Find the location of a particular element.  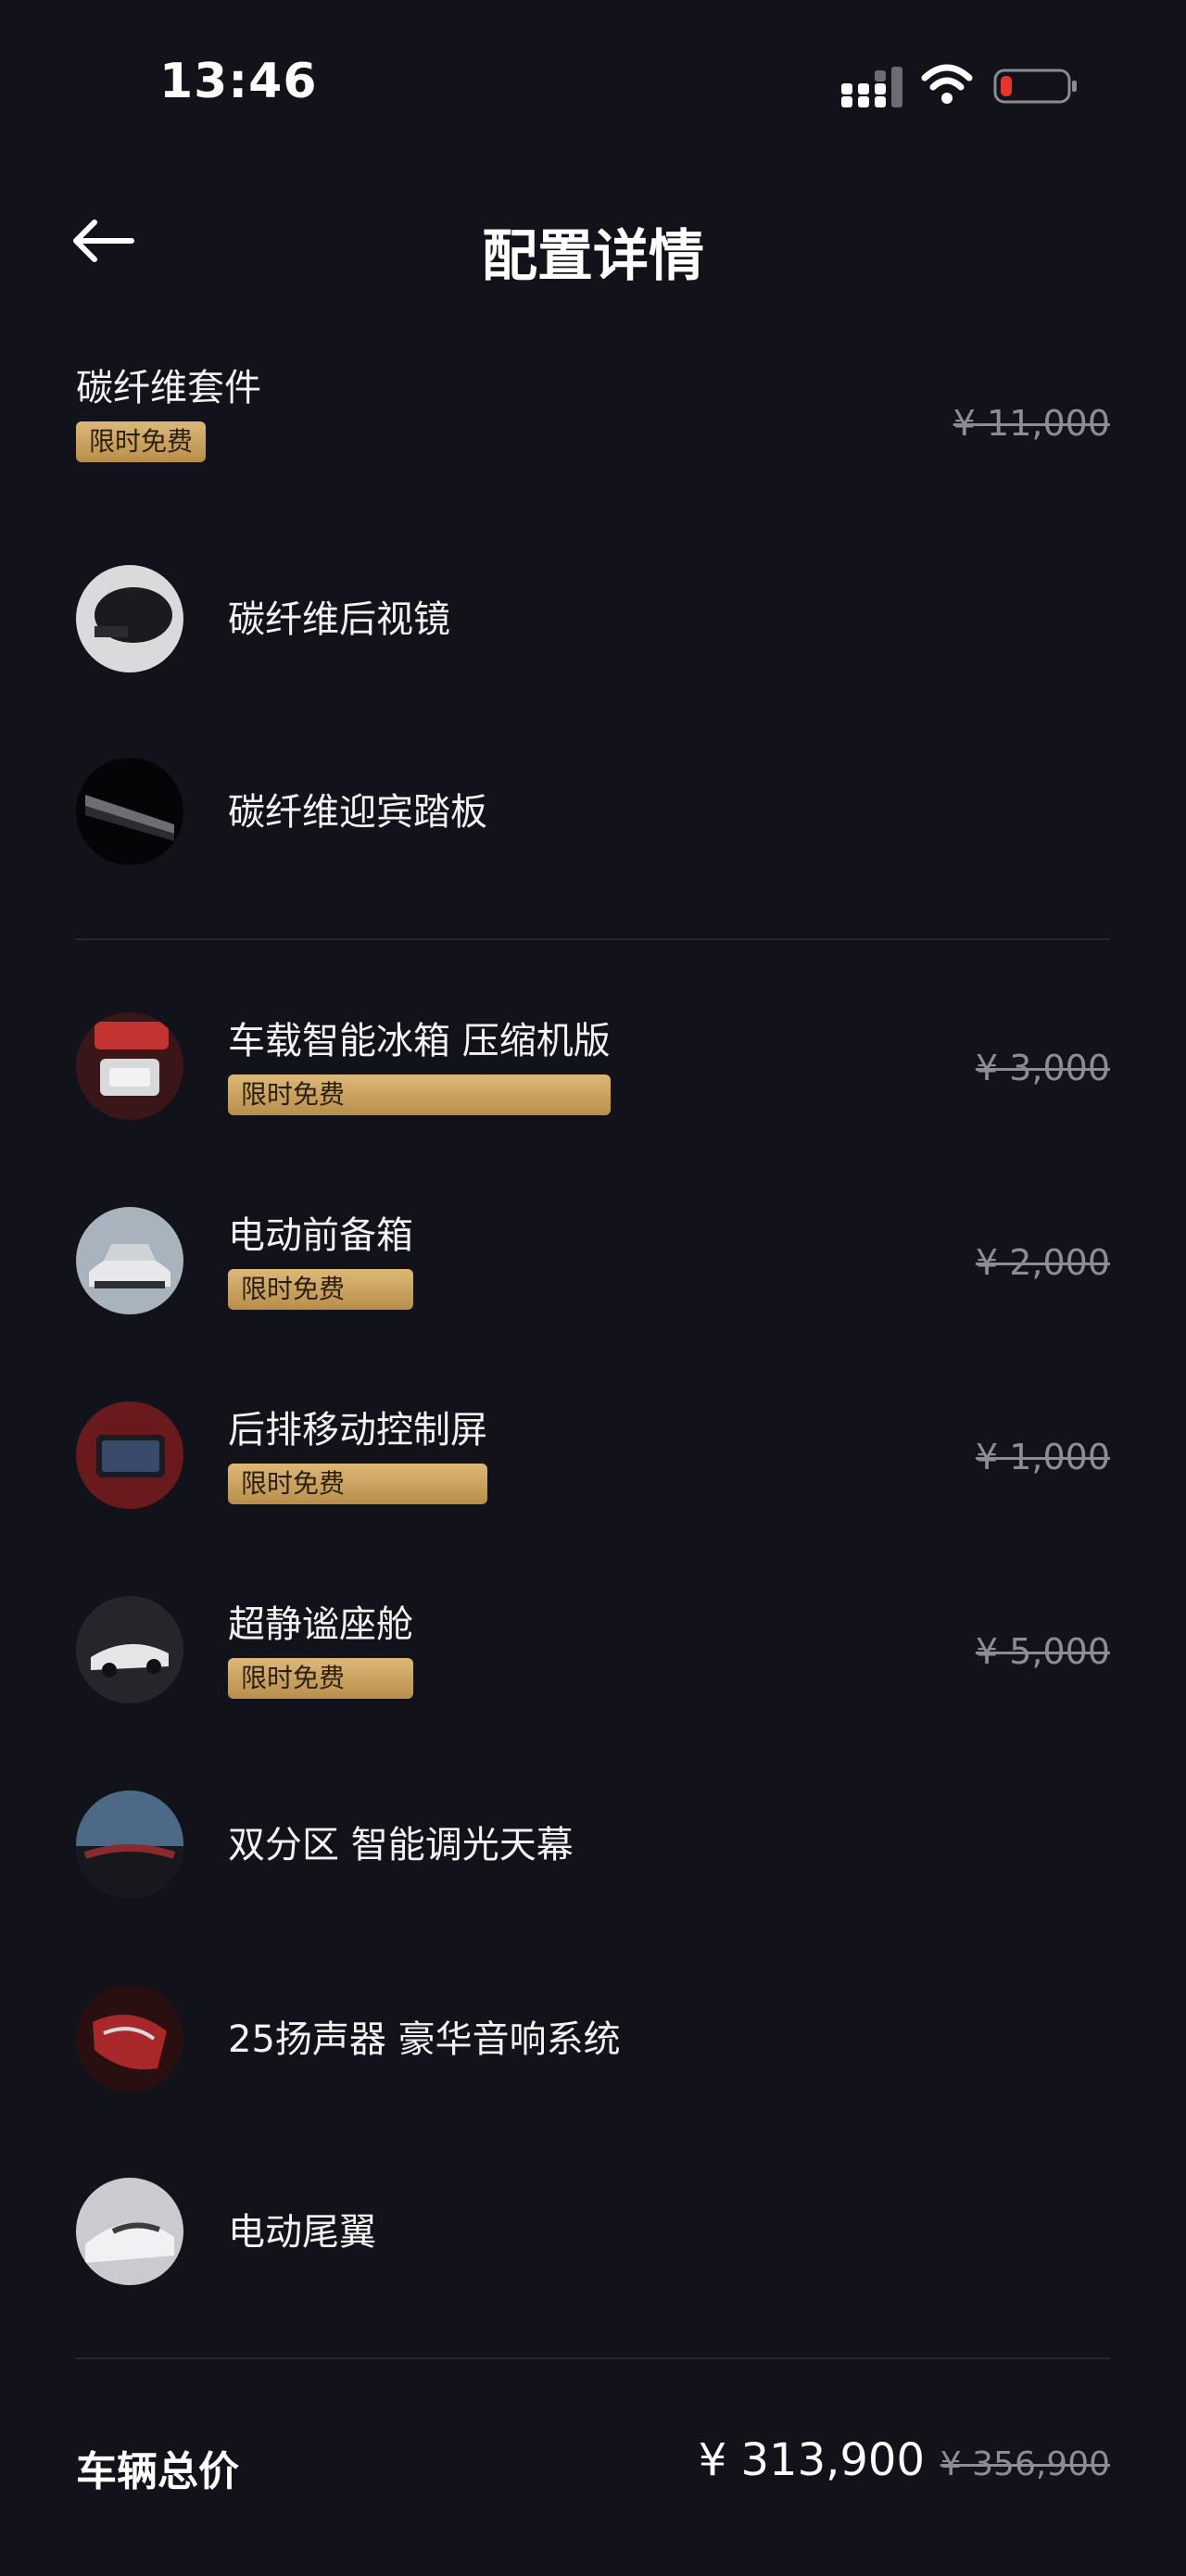

item-label: 碳纤维后视镜 is located at coordinates (339, 619).